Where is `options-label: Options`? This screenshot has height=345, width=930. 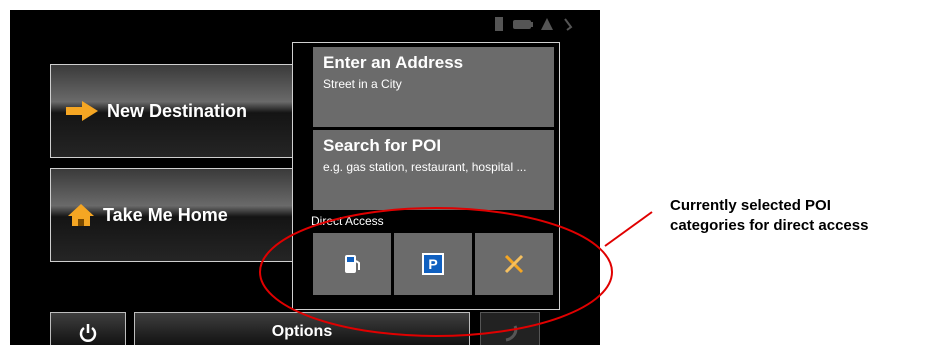 options-label: Options is located at coordinates (302, 331).